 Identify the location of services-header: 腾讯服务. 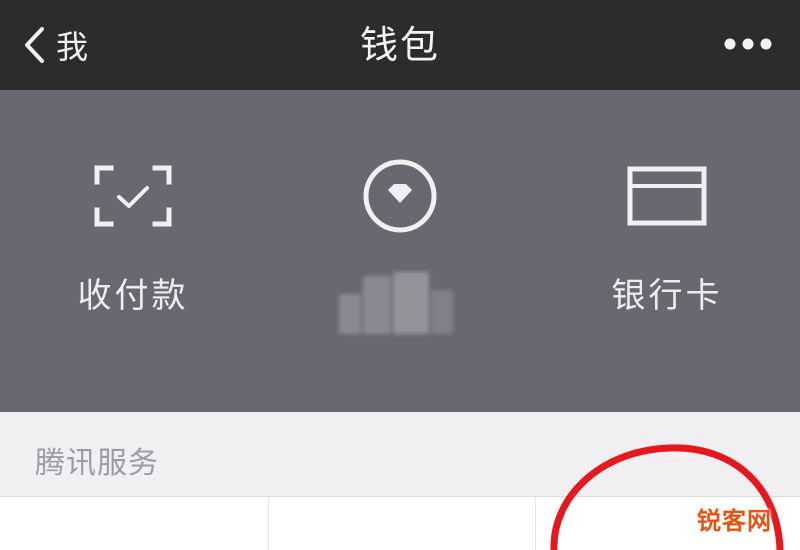
(97, 463).